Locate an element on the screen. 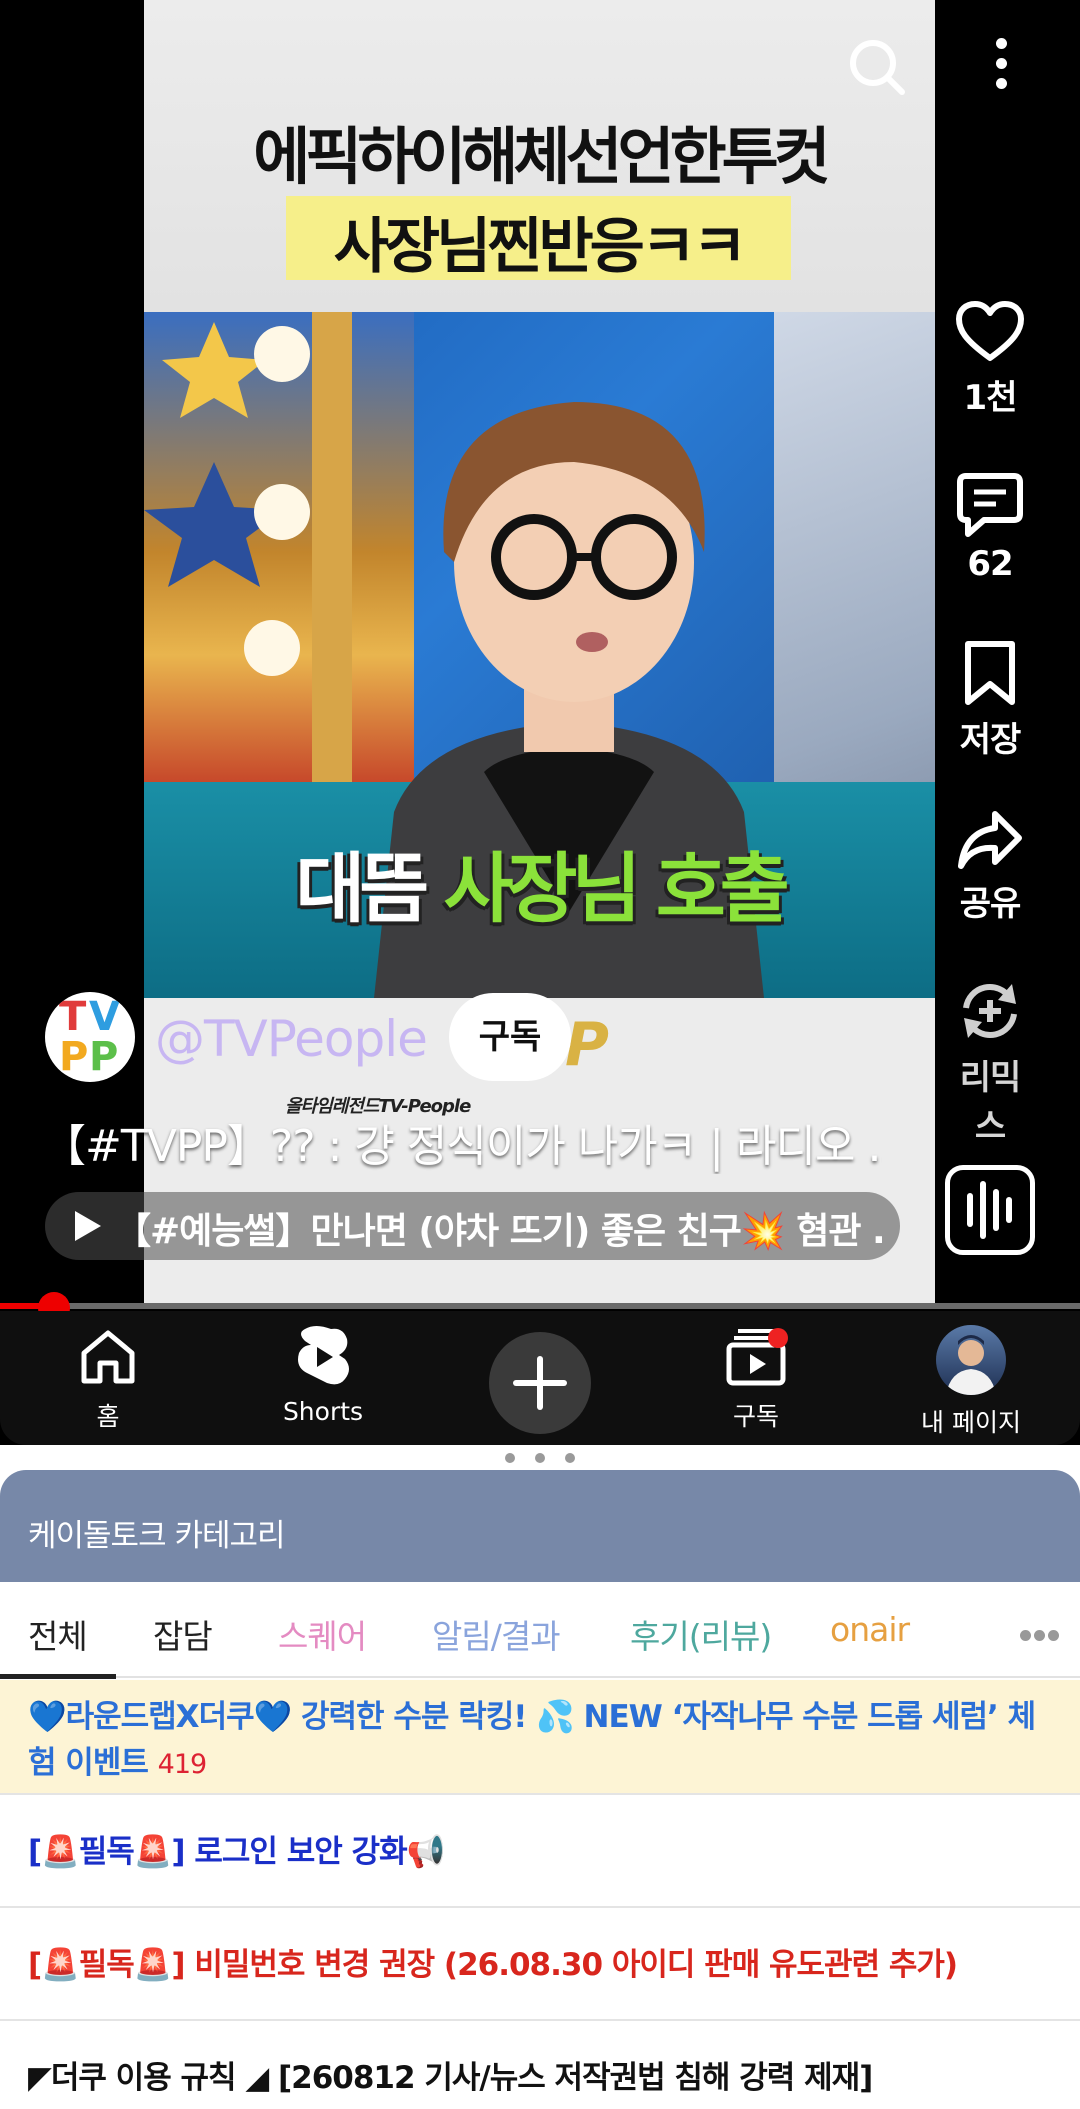 This screenshot has width=1080, height=2109. panel-header: 케이돌토크 카테고리 is located at coordinates (540, 1526).